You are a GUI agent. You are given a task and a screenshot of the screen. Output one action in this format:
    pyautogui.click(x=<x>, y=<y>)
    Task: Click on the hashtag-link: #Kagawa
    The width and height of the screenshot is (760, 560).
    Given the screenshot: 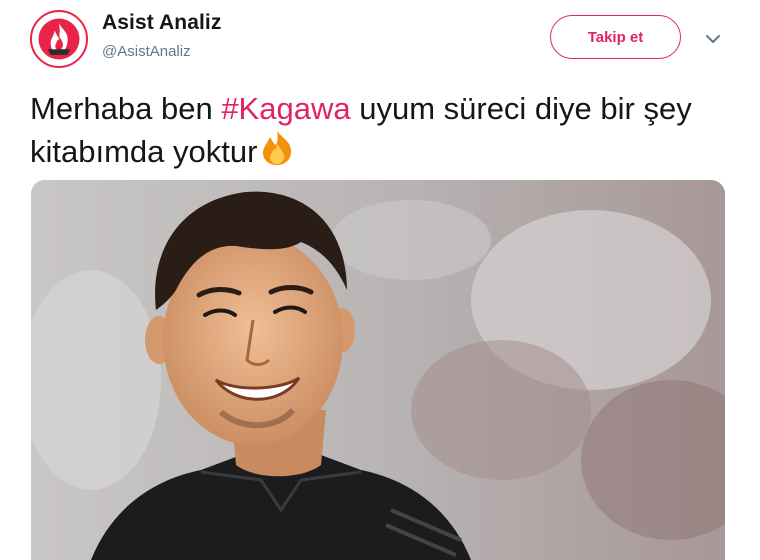 What is the action you would take?
    pyautogui.click(x=285, y=108)
    